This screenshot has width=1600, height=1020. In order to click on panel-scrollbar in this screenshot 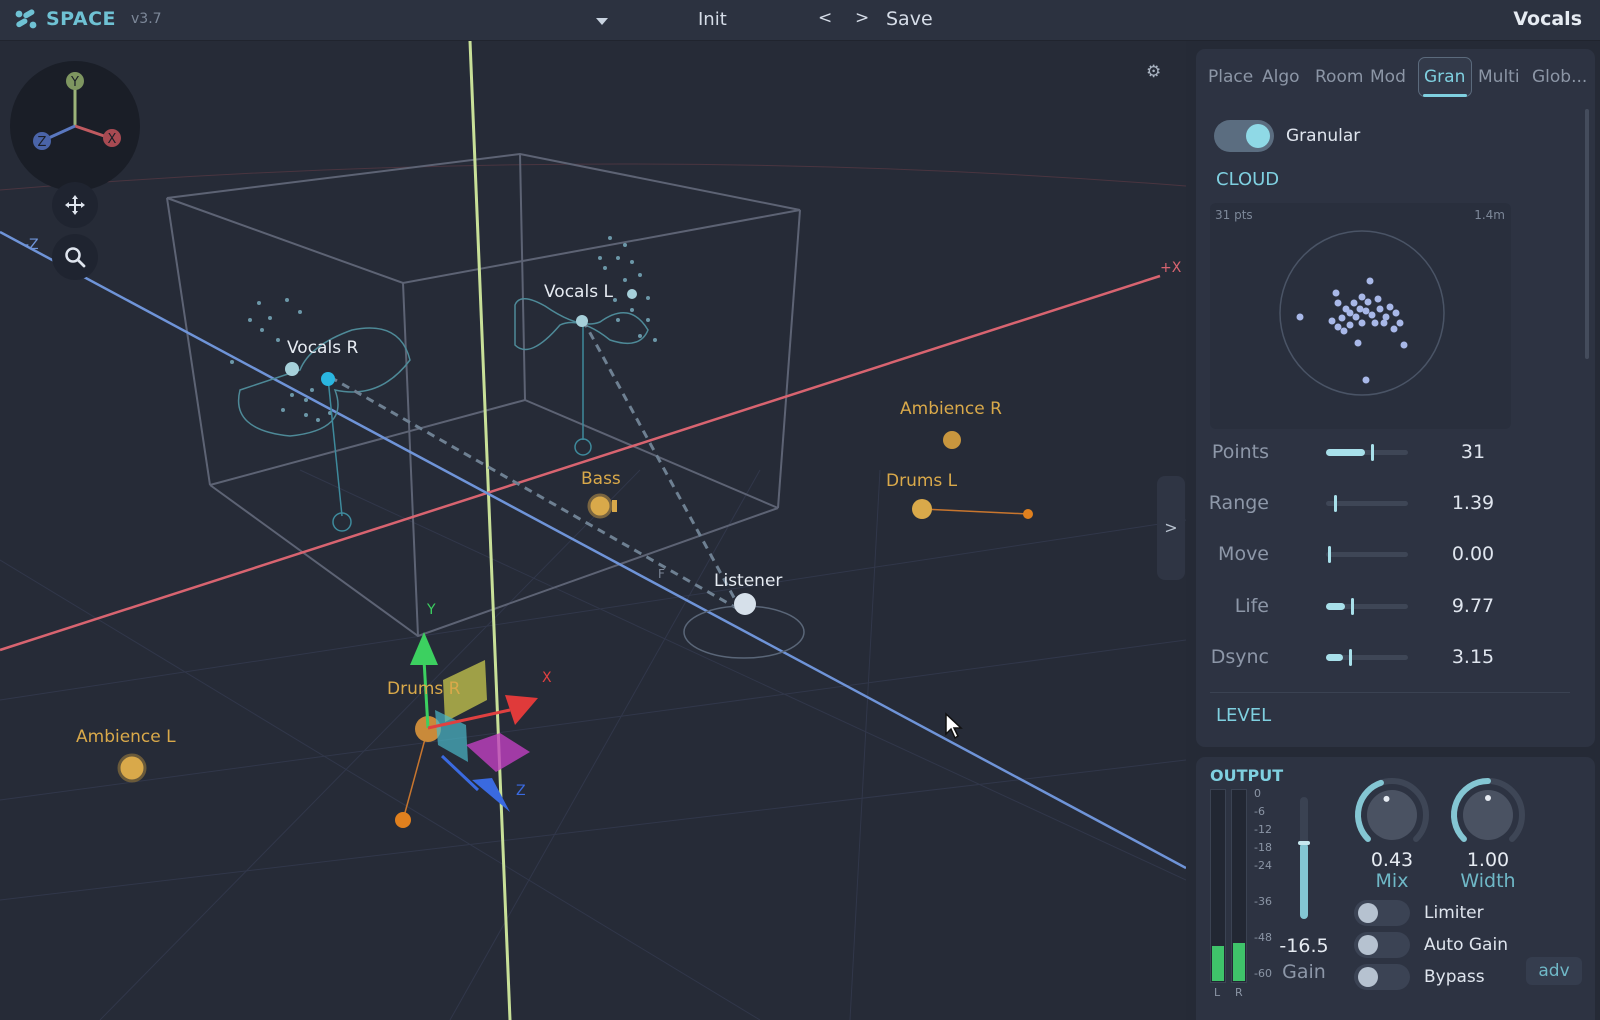, I will do `click(1587, 234)`.